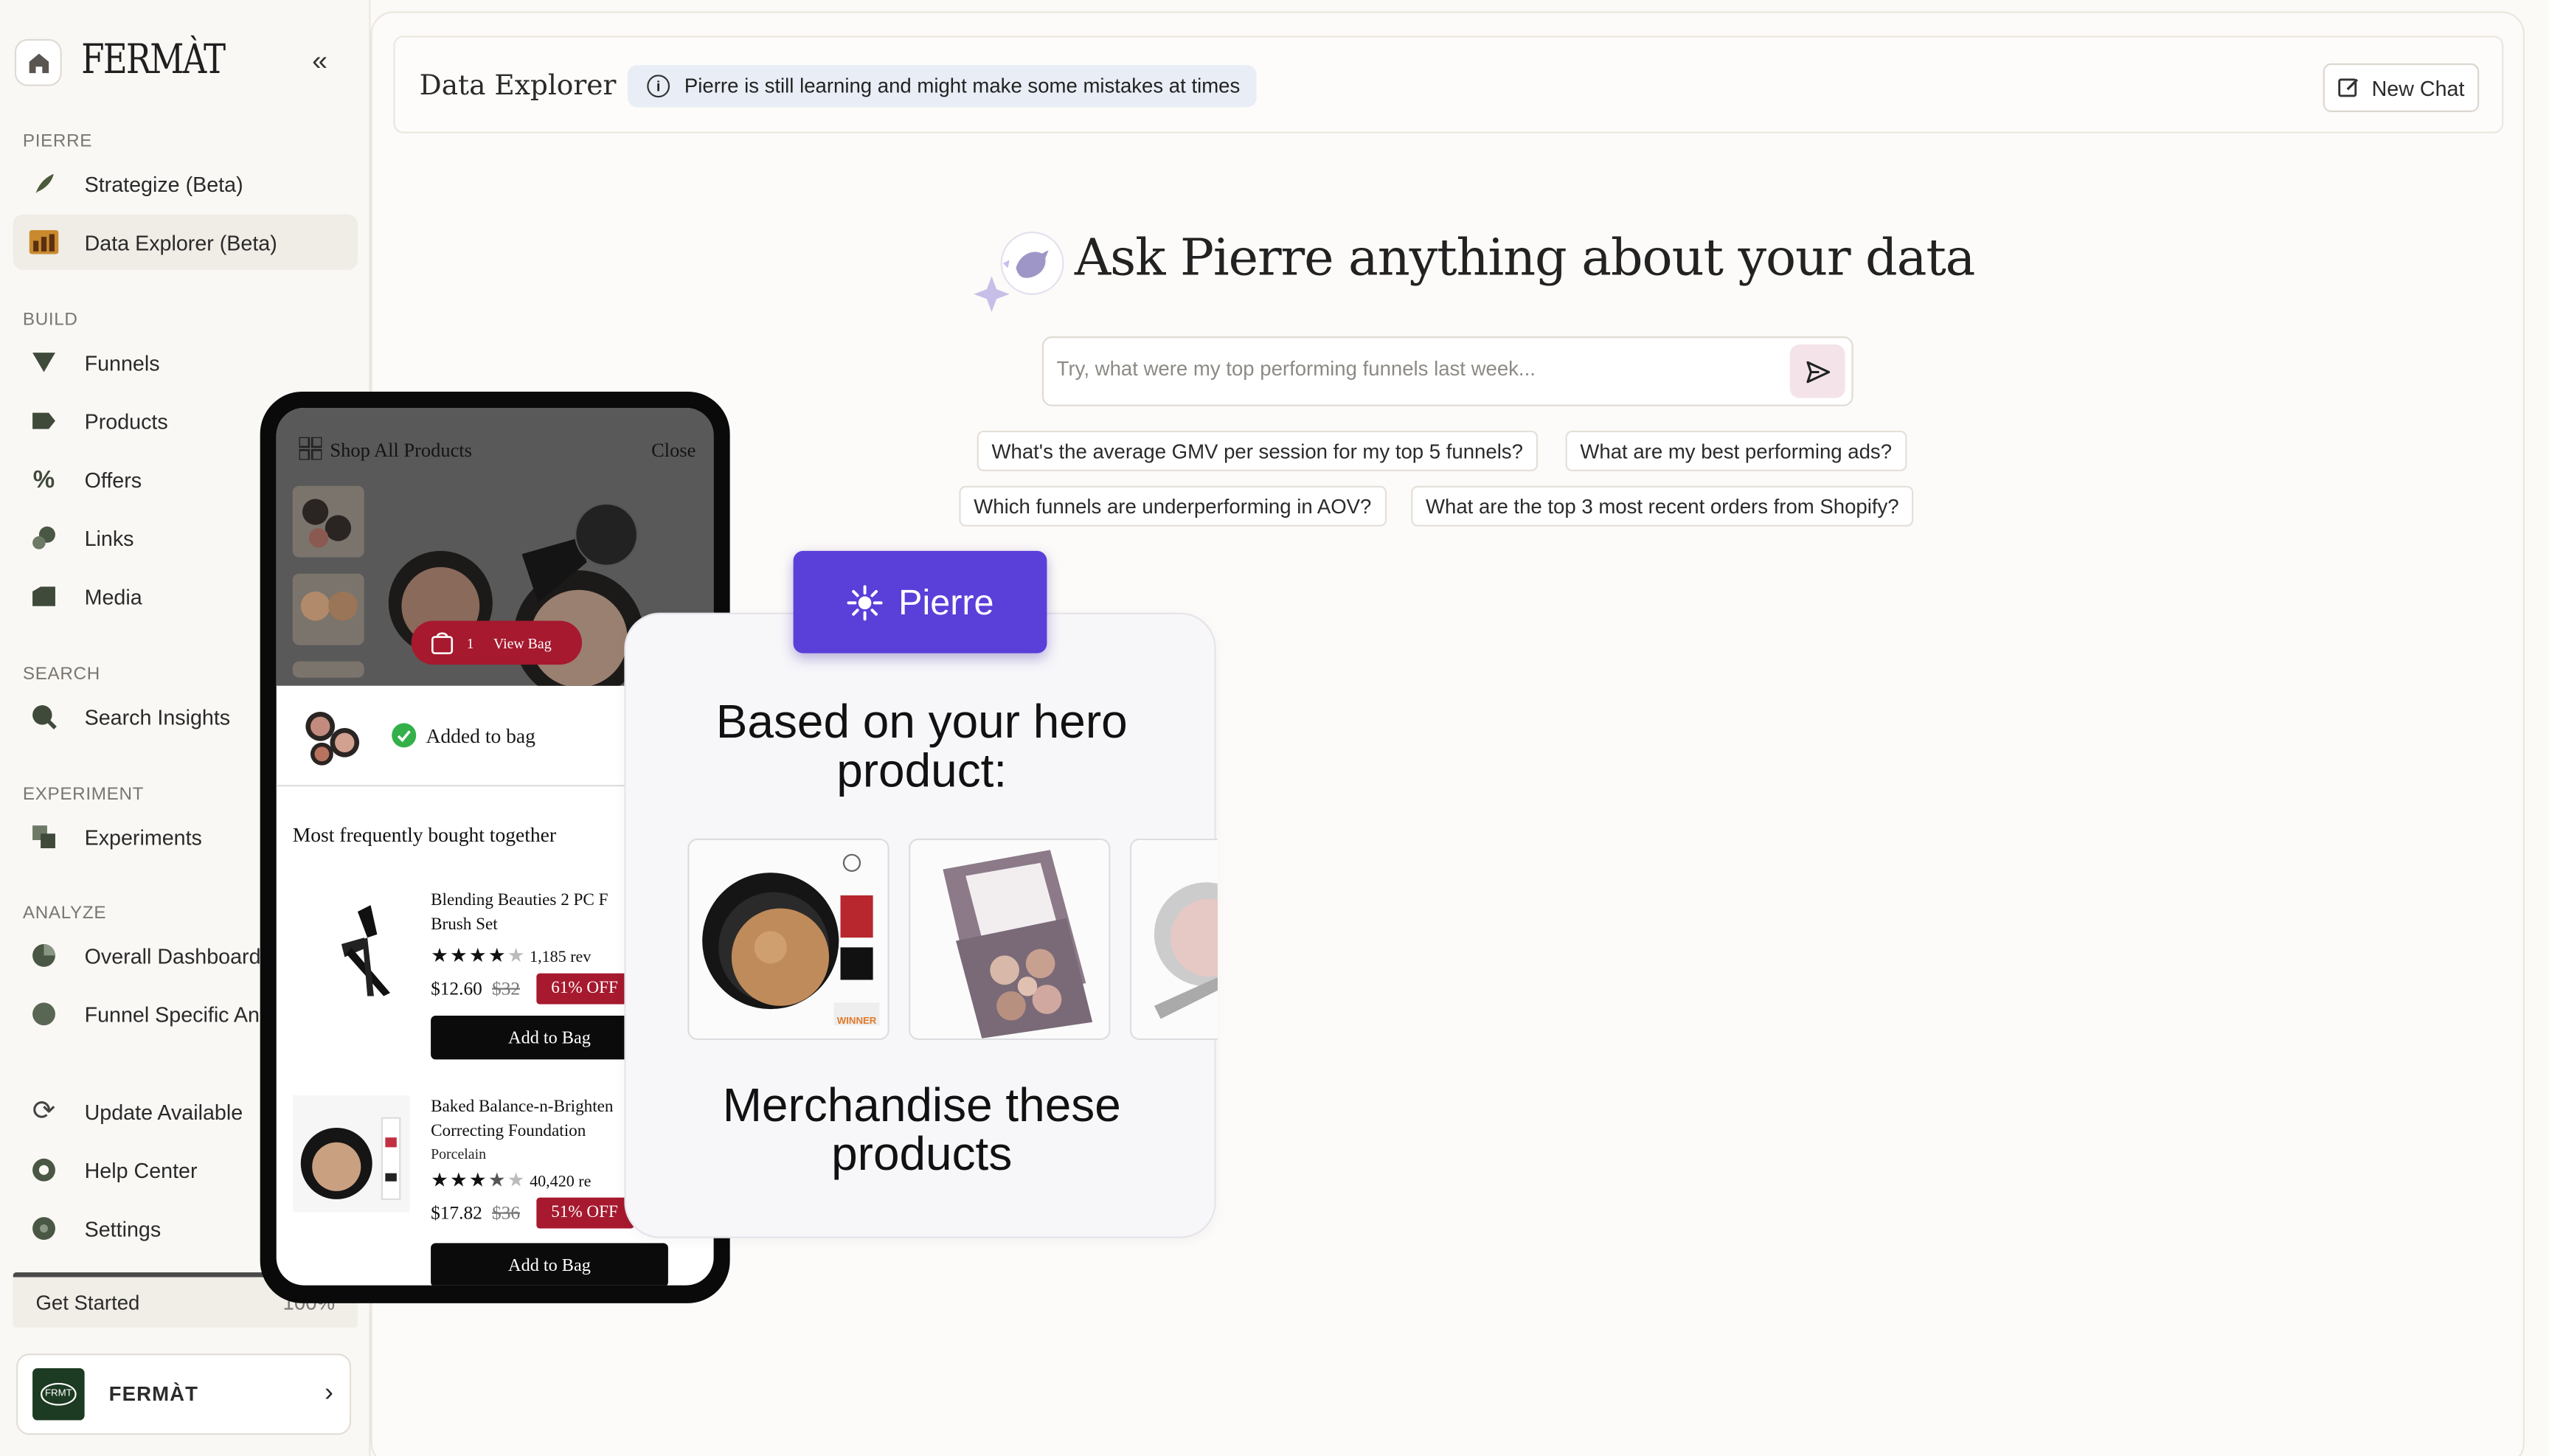 This screenshot has height=1456, width=2549. I want to click on search-icon, so click(44, 717).